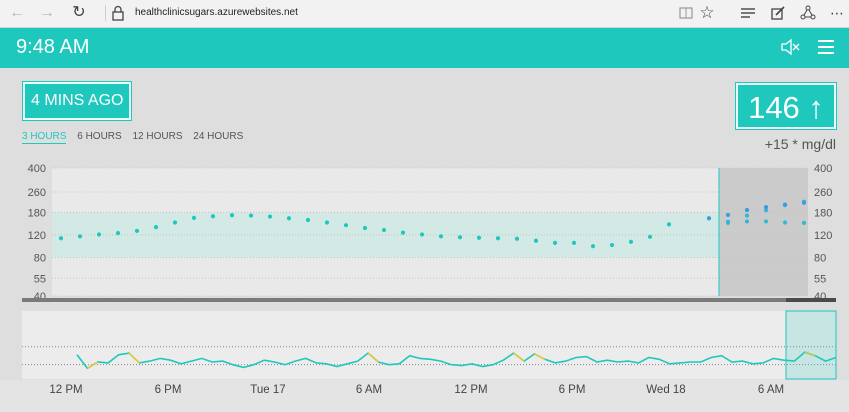 The height and width of the screenshot is (412, 849). I want to click on mute-icon, so click(790, 47).